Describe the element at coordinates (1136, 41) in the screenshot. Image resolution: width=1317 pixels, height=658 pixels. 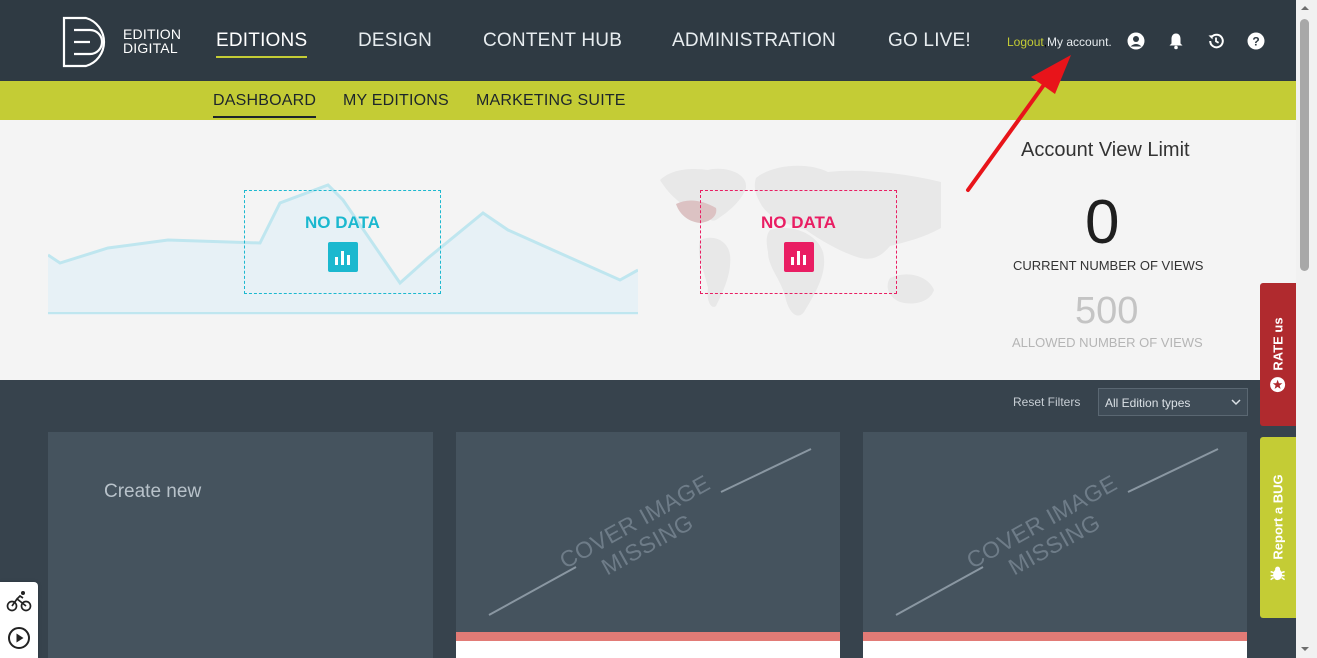
I see `user-circle-icon` at that location.